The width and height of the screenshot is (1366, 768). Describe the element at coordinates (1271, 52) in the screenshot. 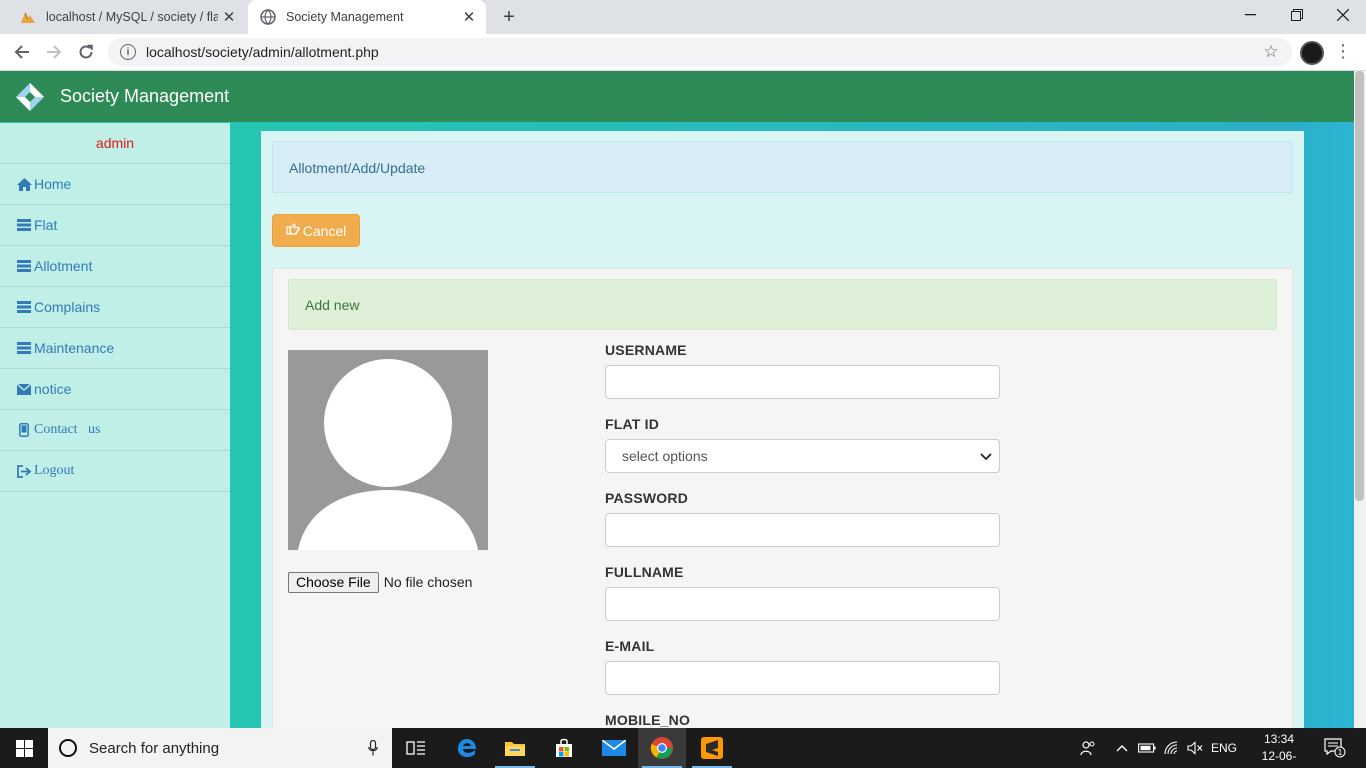

I see `bookmark-star-icon: ☆` at that location.